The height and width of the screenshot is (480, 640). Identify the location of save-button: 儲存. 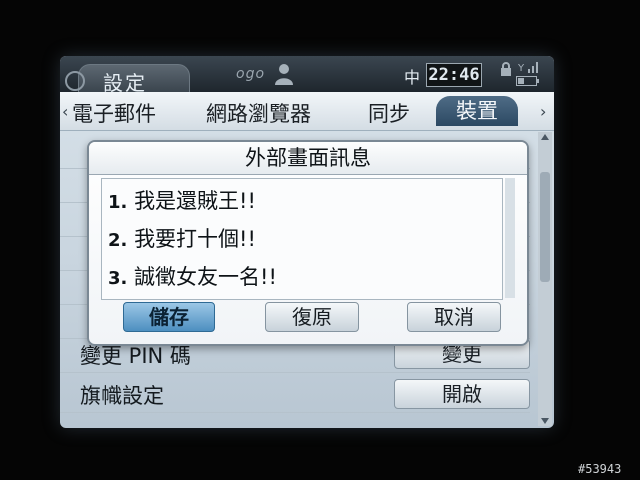
(169, 317).